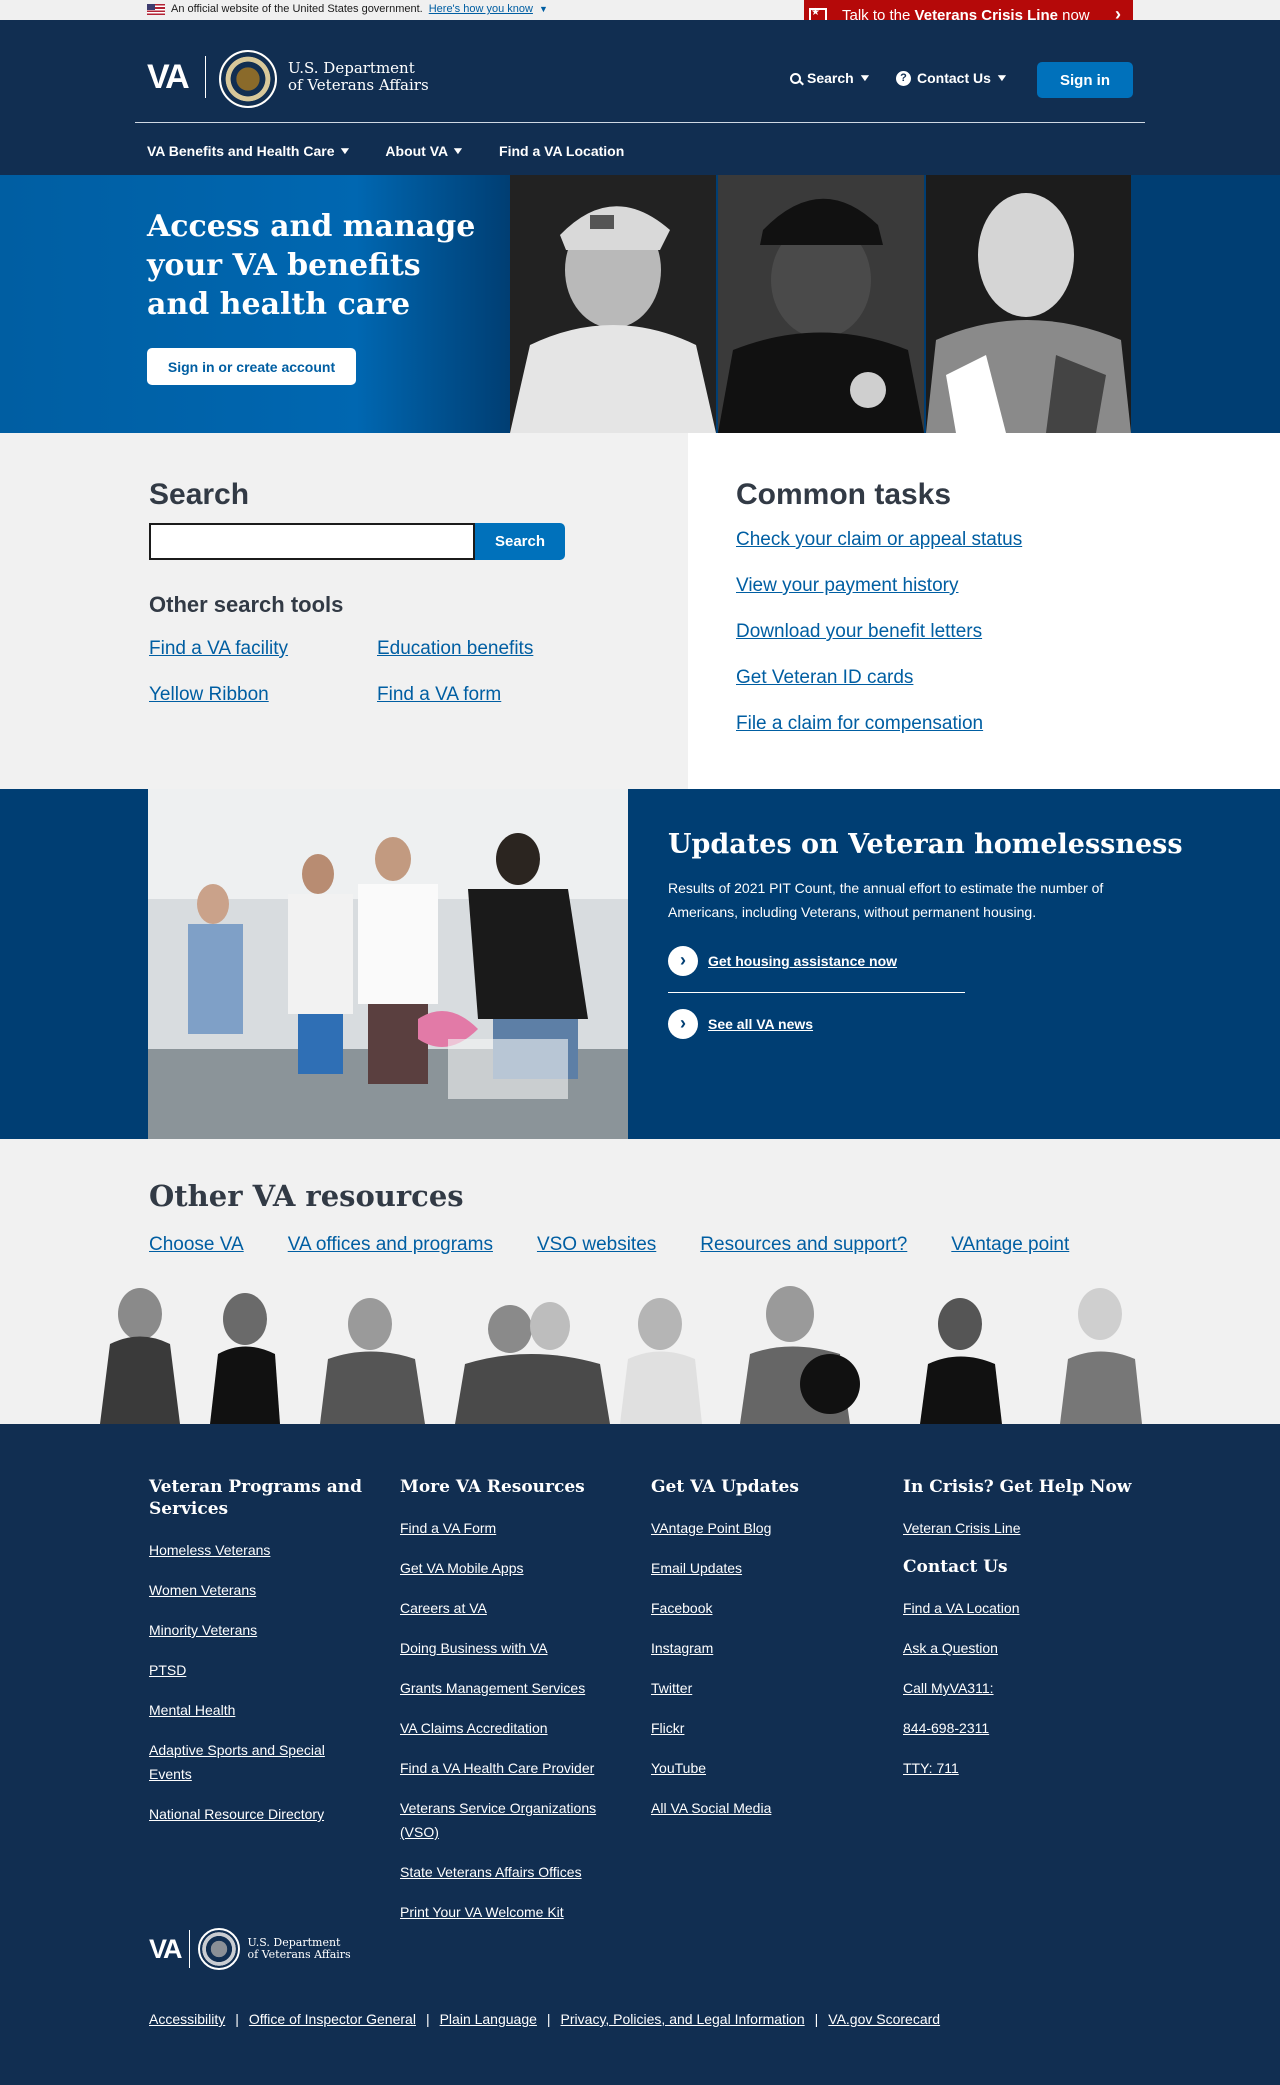 The height and width of the screenshot is (2085, 1280). I want to click on other-search-tools-heading: Other search tools, so click(246, 604).